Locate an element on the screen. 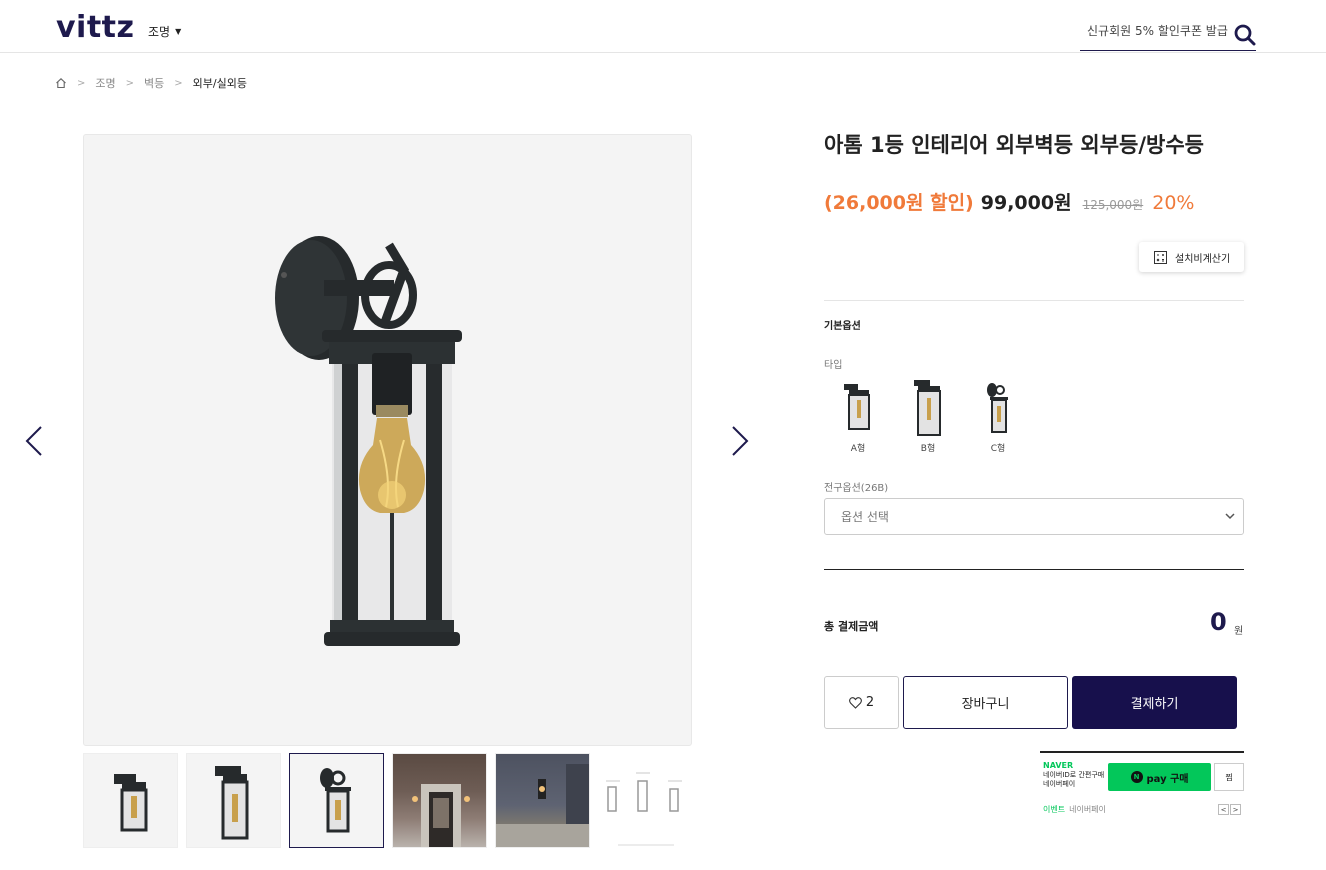 This screenshot has height=870, width=1326. type-options: A형 B형 C형 is located at coordinates (928, 416).